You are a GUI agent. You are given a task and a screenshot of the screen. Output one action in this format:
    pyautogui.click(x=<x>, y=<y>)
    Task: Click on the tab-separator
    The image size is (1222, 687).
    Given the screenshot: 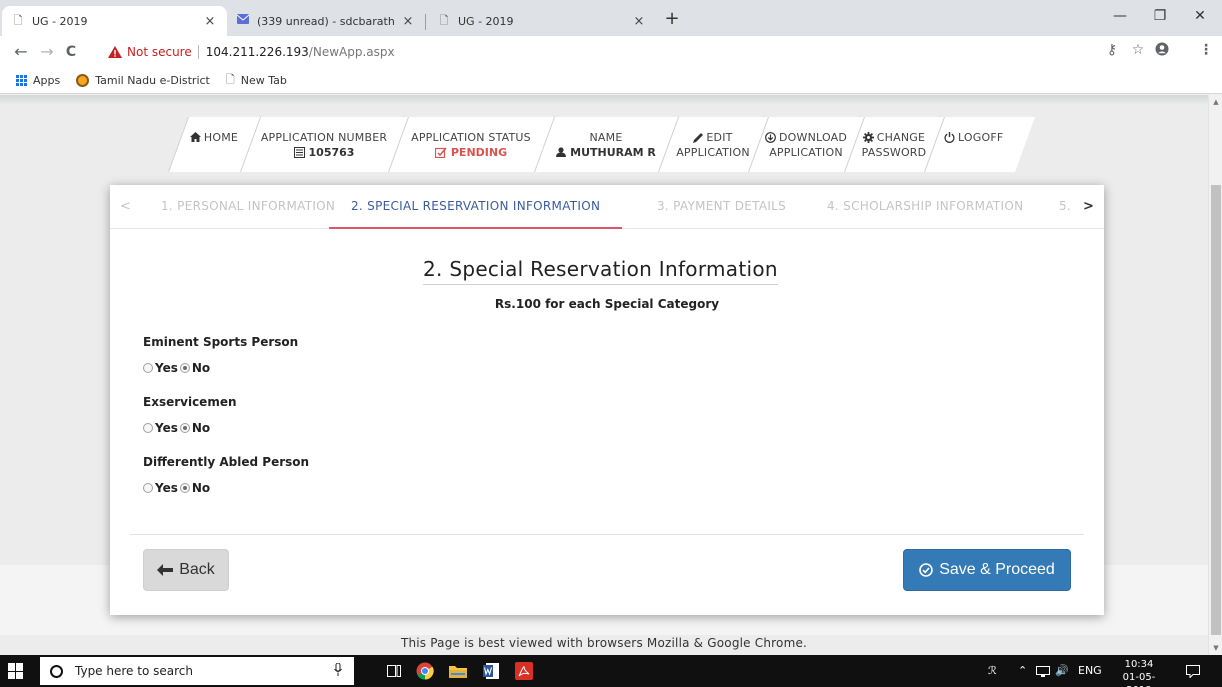 What is the action you would take?
    pyautogui.click(x=425, y=22)
    